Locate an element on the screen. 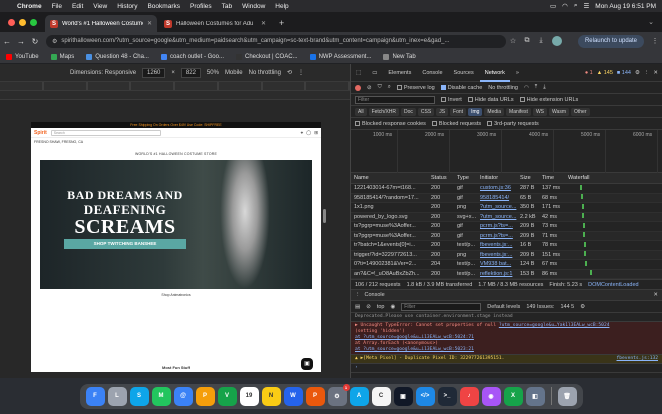 The image size is (662, 414). issues-count: 149 Issues: is located at coordinates (540, 307).